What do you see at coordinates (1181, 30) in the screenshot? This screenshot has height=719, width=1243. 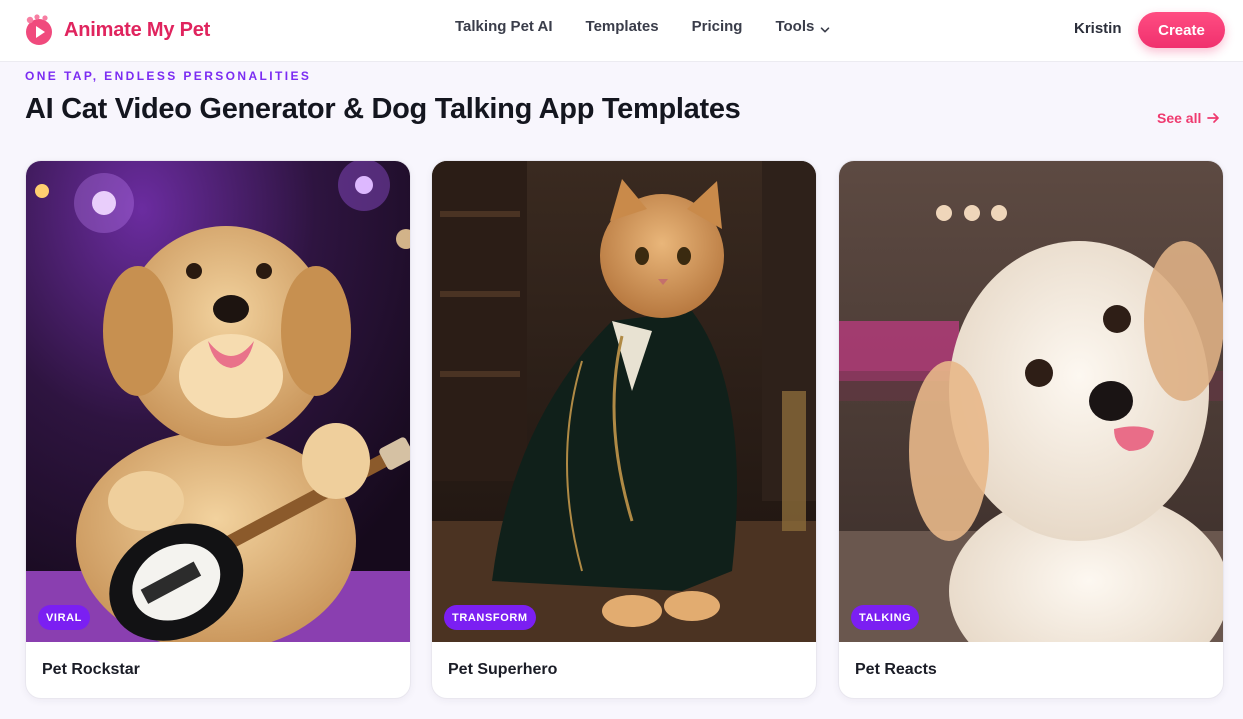 I see `create-button: Create` at bounding box center [1181, 30].